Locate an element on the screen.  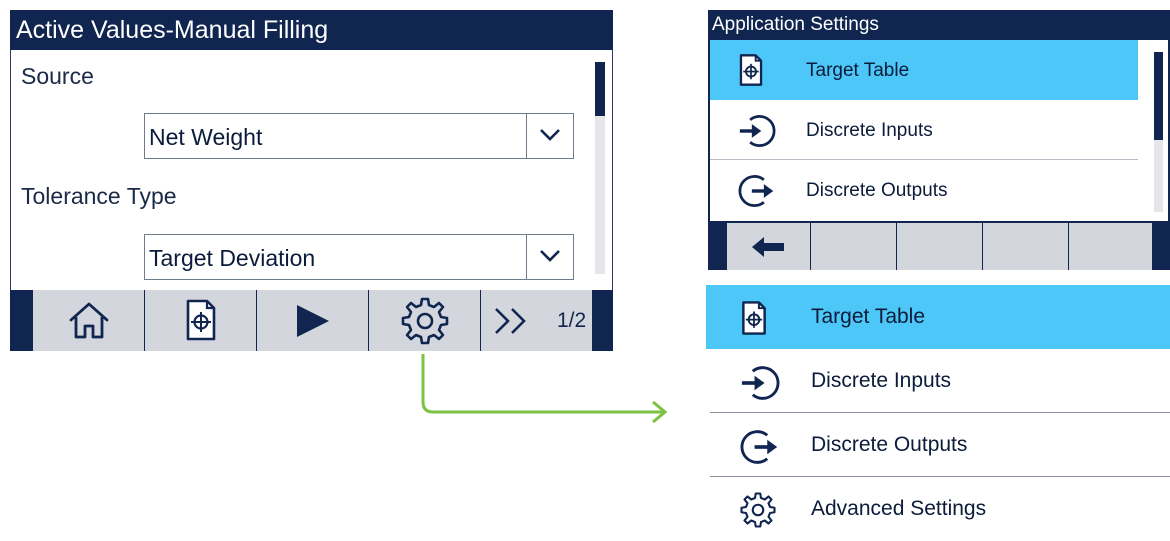
menu-item-advanced-settings: Advanced Settings is located at coordinates (938, 509).